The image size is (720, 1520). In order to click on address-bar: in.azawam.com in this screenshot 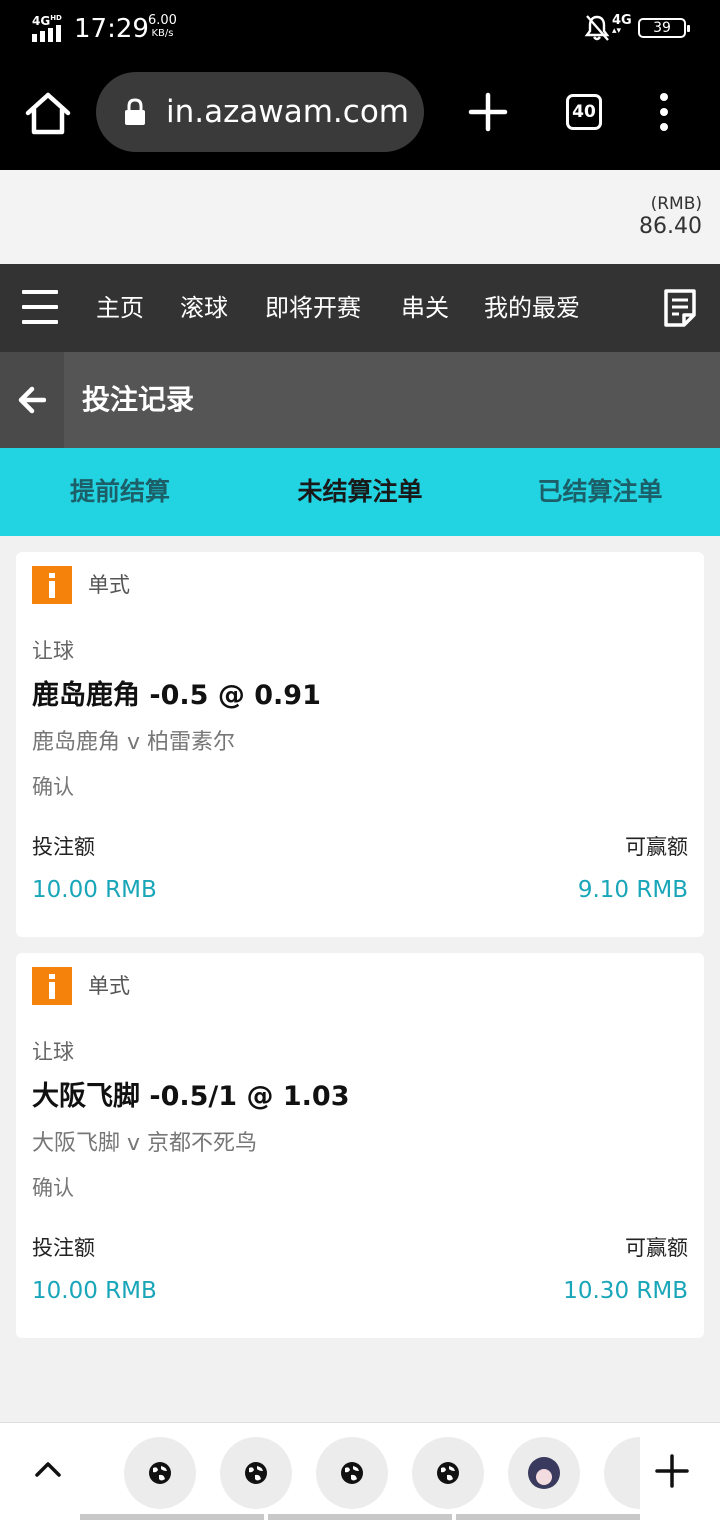, I will do `click(260, 112)`.